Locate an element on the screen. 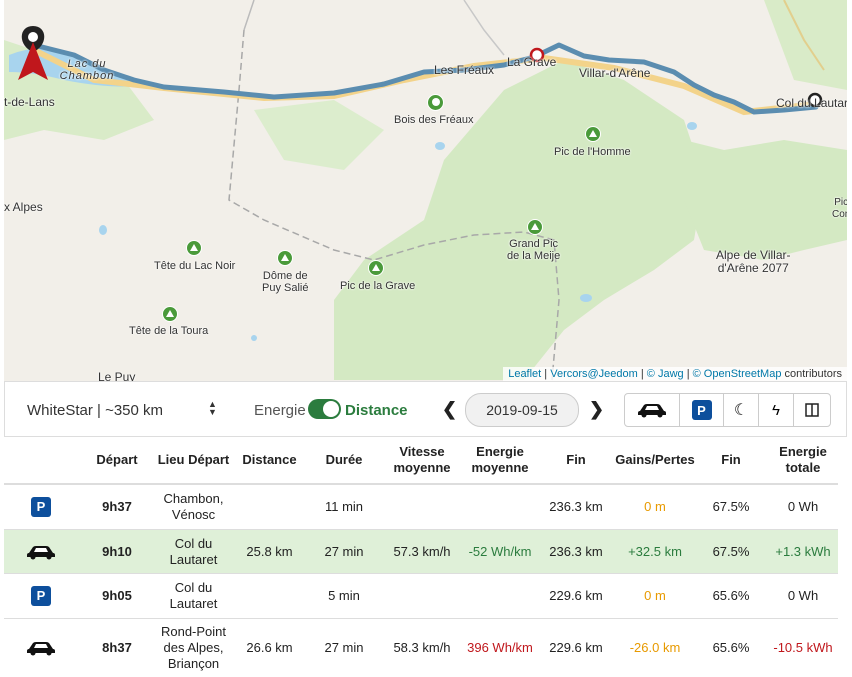 The width and height of the screenshot is (852, 677). vercors-link: Vercors@Jeedom is located at coordinates (594, 374).